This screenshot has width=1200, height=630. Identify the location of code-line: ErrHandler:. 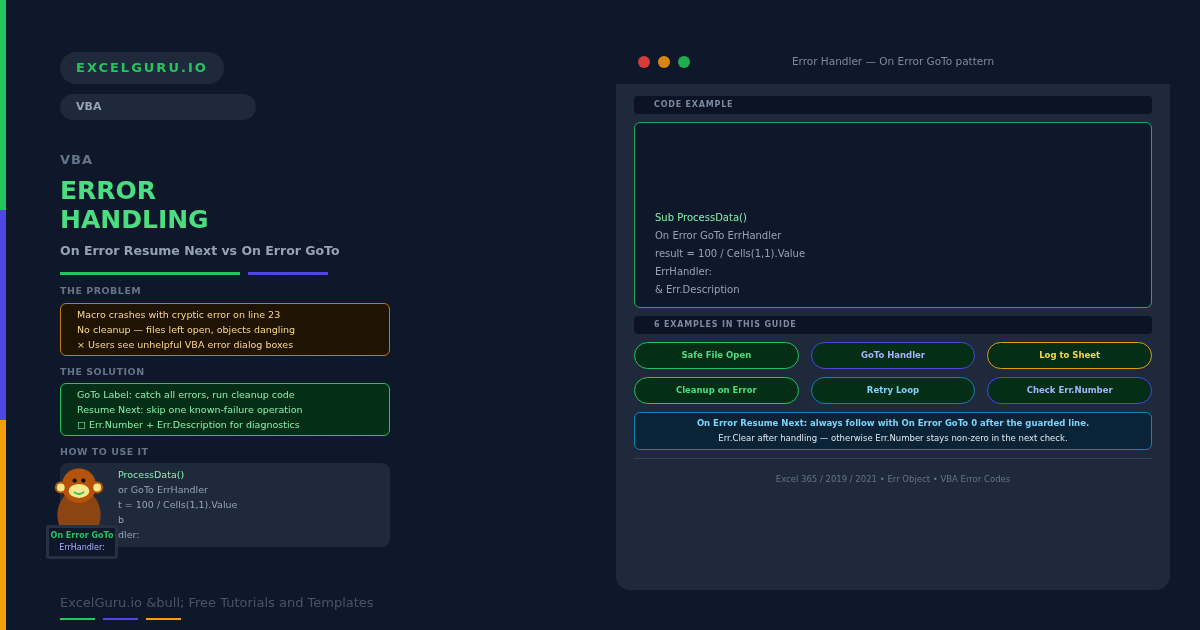
(683, 271).